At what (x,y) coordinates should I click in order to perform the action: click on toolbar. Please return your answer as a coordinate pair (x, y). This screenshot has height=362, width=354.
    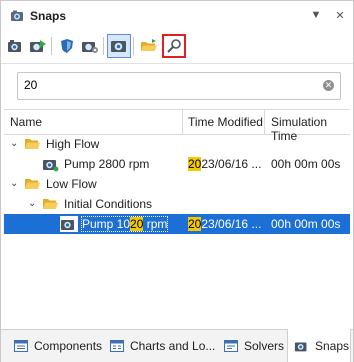
    Looking at the image, I should click on (177, 47).